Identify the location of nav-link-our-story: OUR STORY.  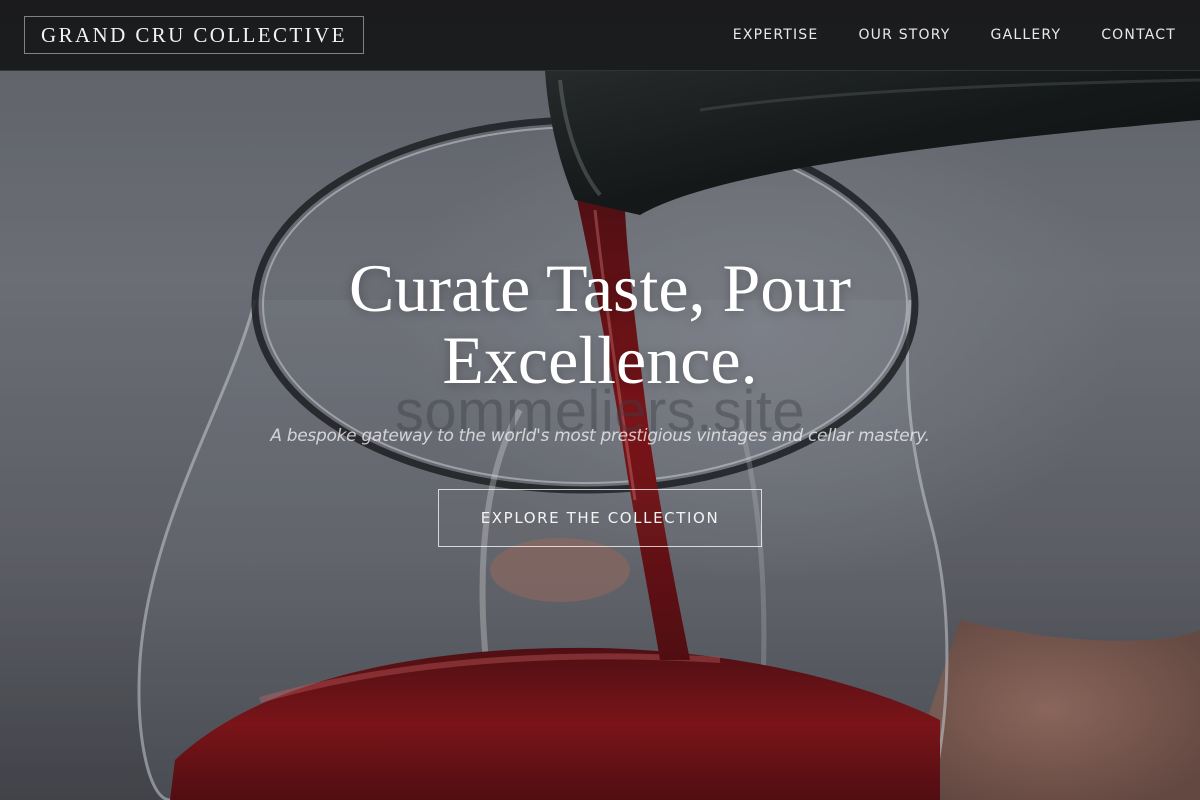
(904, 35).